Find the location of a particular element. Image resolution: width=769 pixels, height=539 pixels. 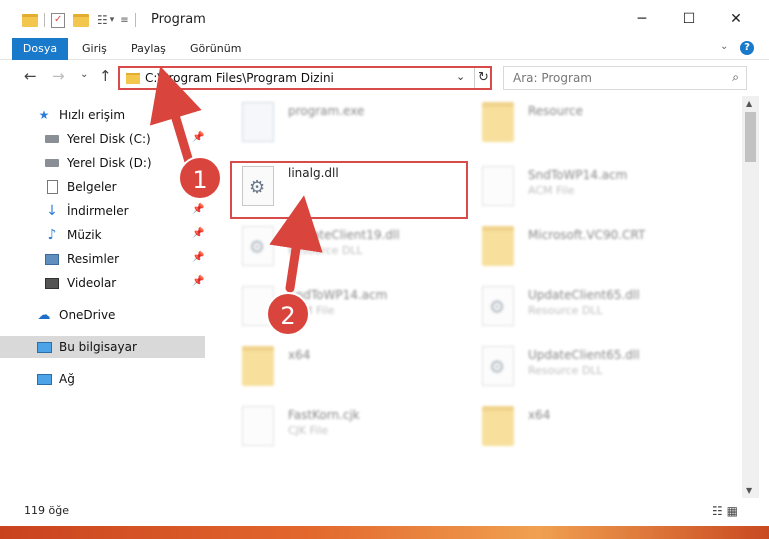

annotation-arrows is located at coordinates (236, 179).